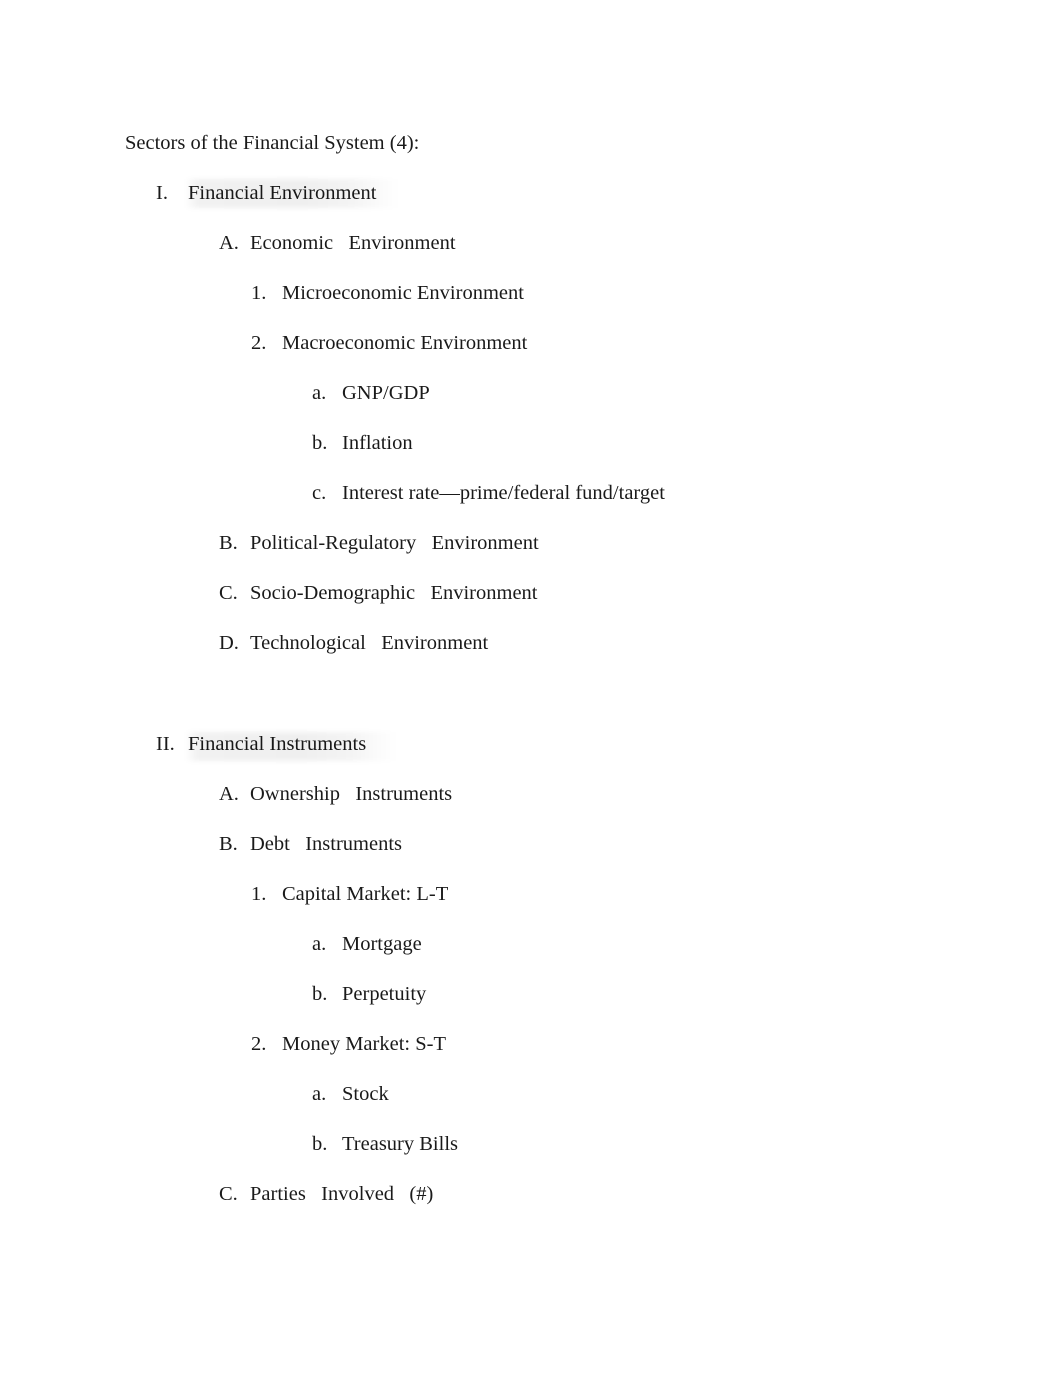  What do you see at coordinates (272, 143) in the screenshot?
I see `document-title-text: Sectors of the Financial System (4):` at bounding box center [272, 143].